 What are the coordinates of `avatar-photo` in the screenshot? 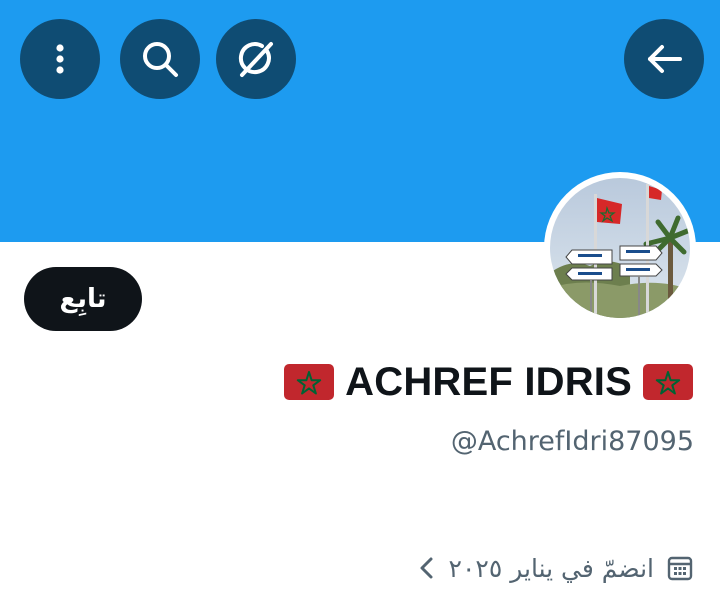 It's located at (620, 248).